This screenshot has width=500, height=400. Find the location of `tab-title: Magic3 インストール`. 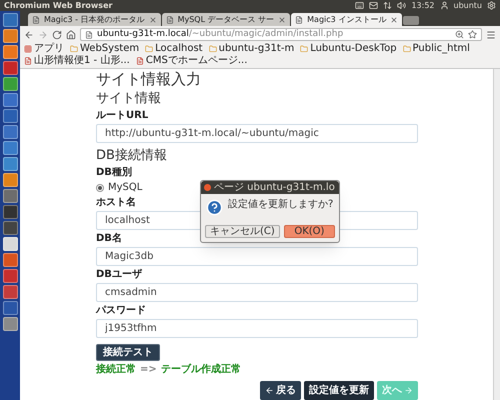

tab-title: Magic3 インストール is located at coordinates (346, 20).